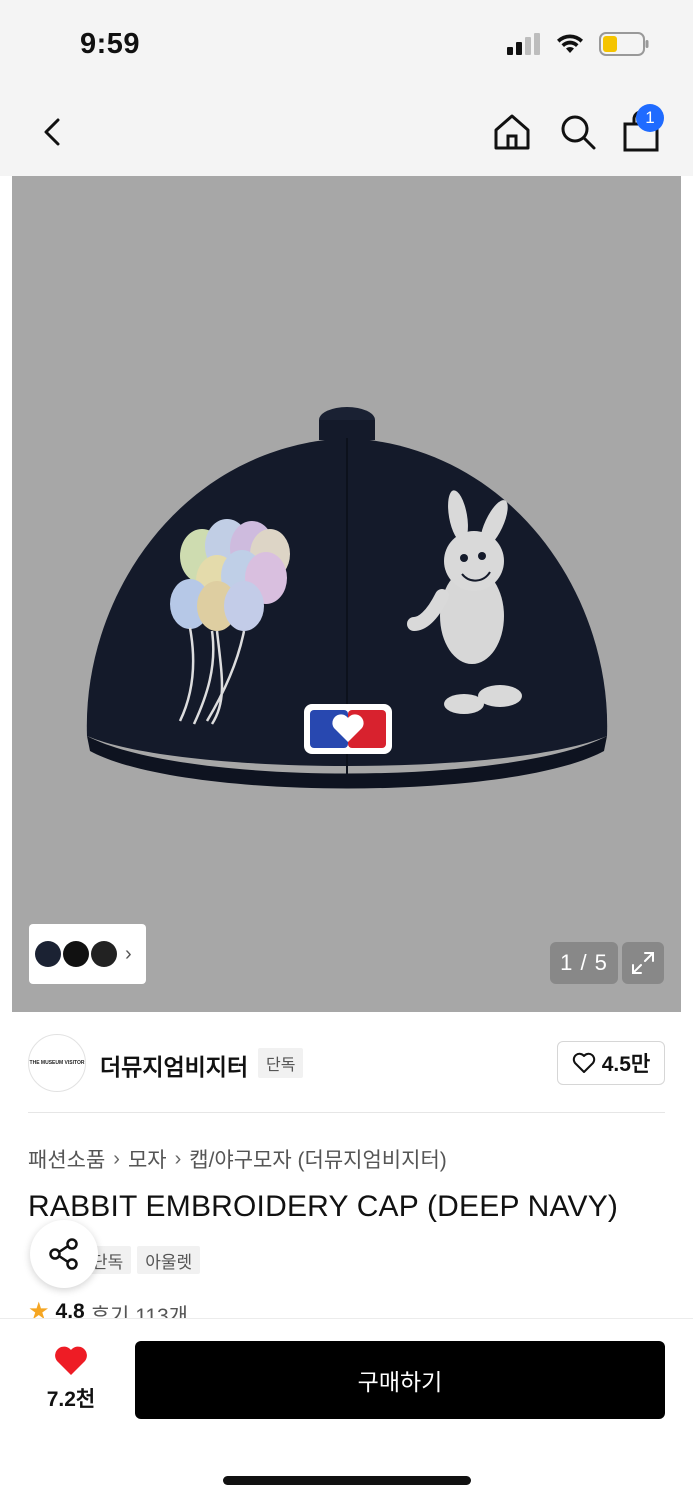 Image resolution: width=693 pixels, height=1500 pixels. I want to click on brand-row: THE MUSEUM VISITOR 더뮤지엄비지터 단독 4.5만, so click(346, 1063).